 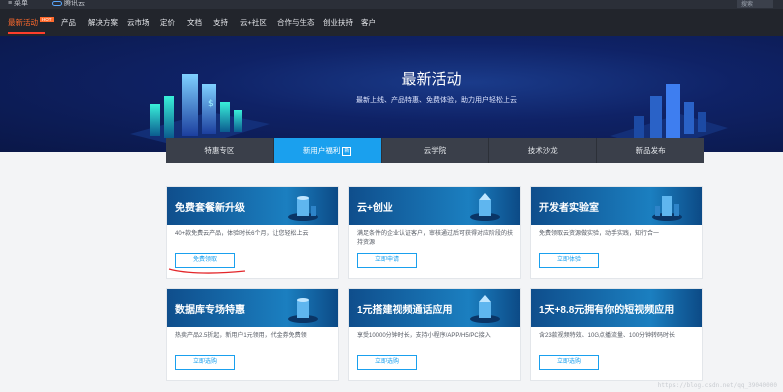 What do you see at coordinates (18, 4) in the screenshot?
I see `menu-button: ≡ 菜单` at bounding box center [18, 4].